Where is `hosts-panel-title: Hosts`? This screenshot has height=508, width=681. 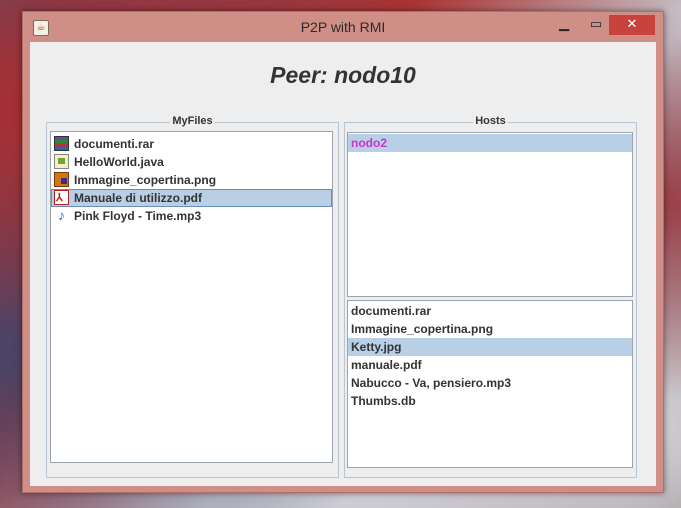 hosts-panel-title: Hosts is located at coordinates (490, 121).